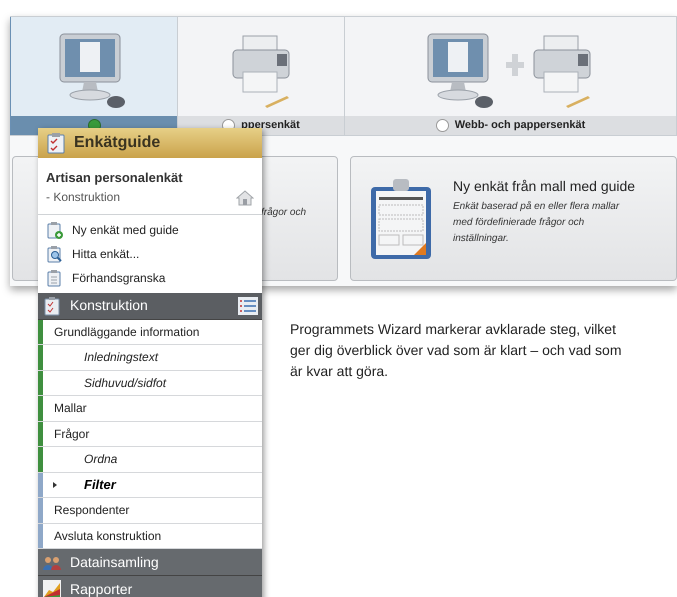 Image resolution: width=677 pixels, height=597 pixels. What do you see at coordinates (152, 357) in the screenshot?
I see `step-item: Inledningstext` at bounding box center [152, 357].